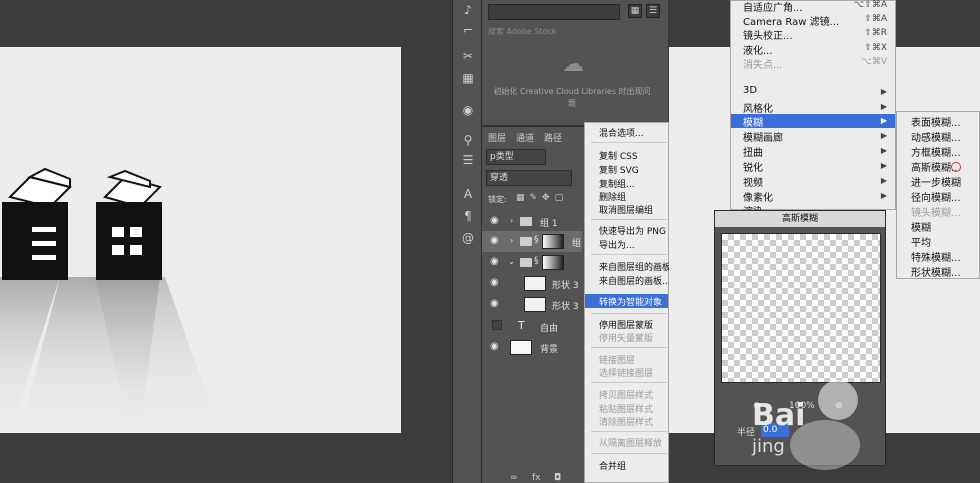  Describe the element at coordinates (554, 12) in the screenshot. I see `library-dropdown` at that location.